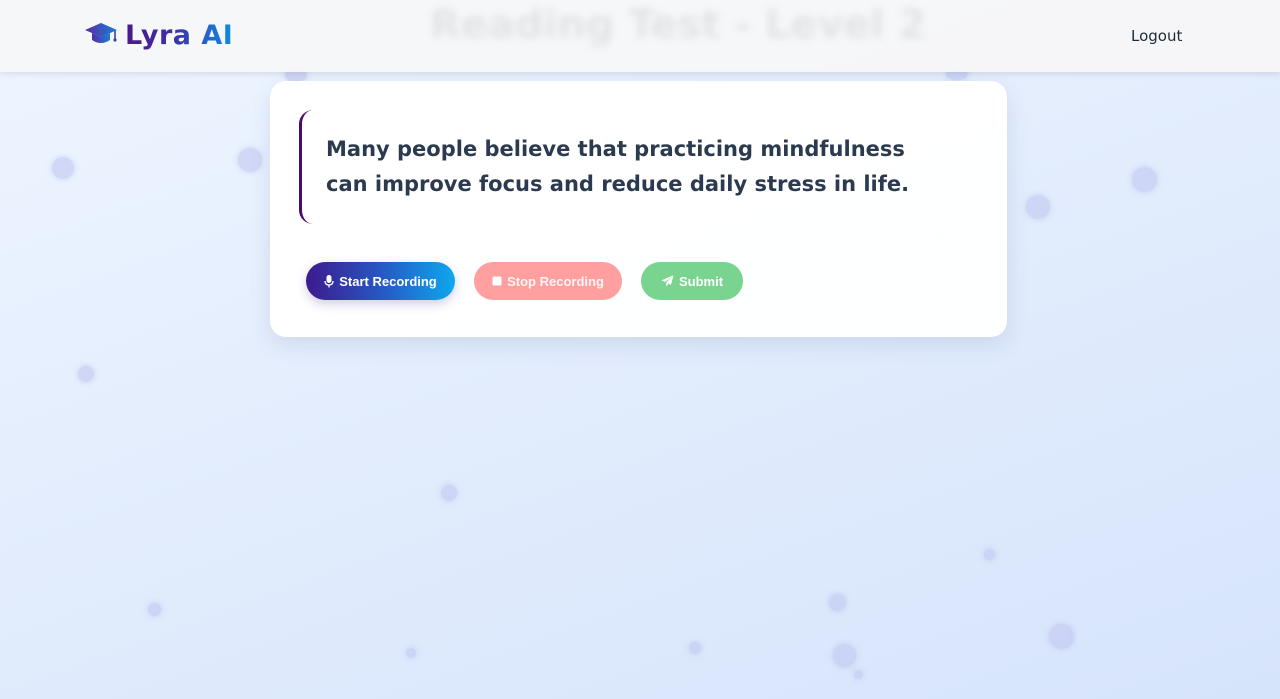  I want to click on paper-plane-icon, so click(667, 281).